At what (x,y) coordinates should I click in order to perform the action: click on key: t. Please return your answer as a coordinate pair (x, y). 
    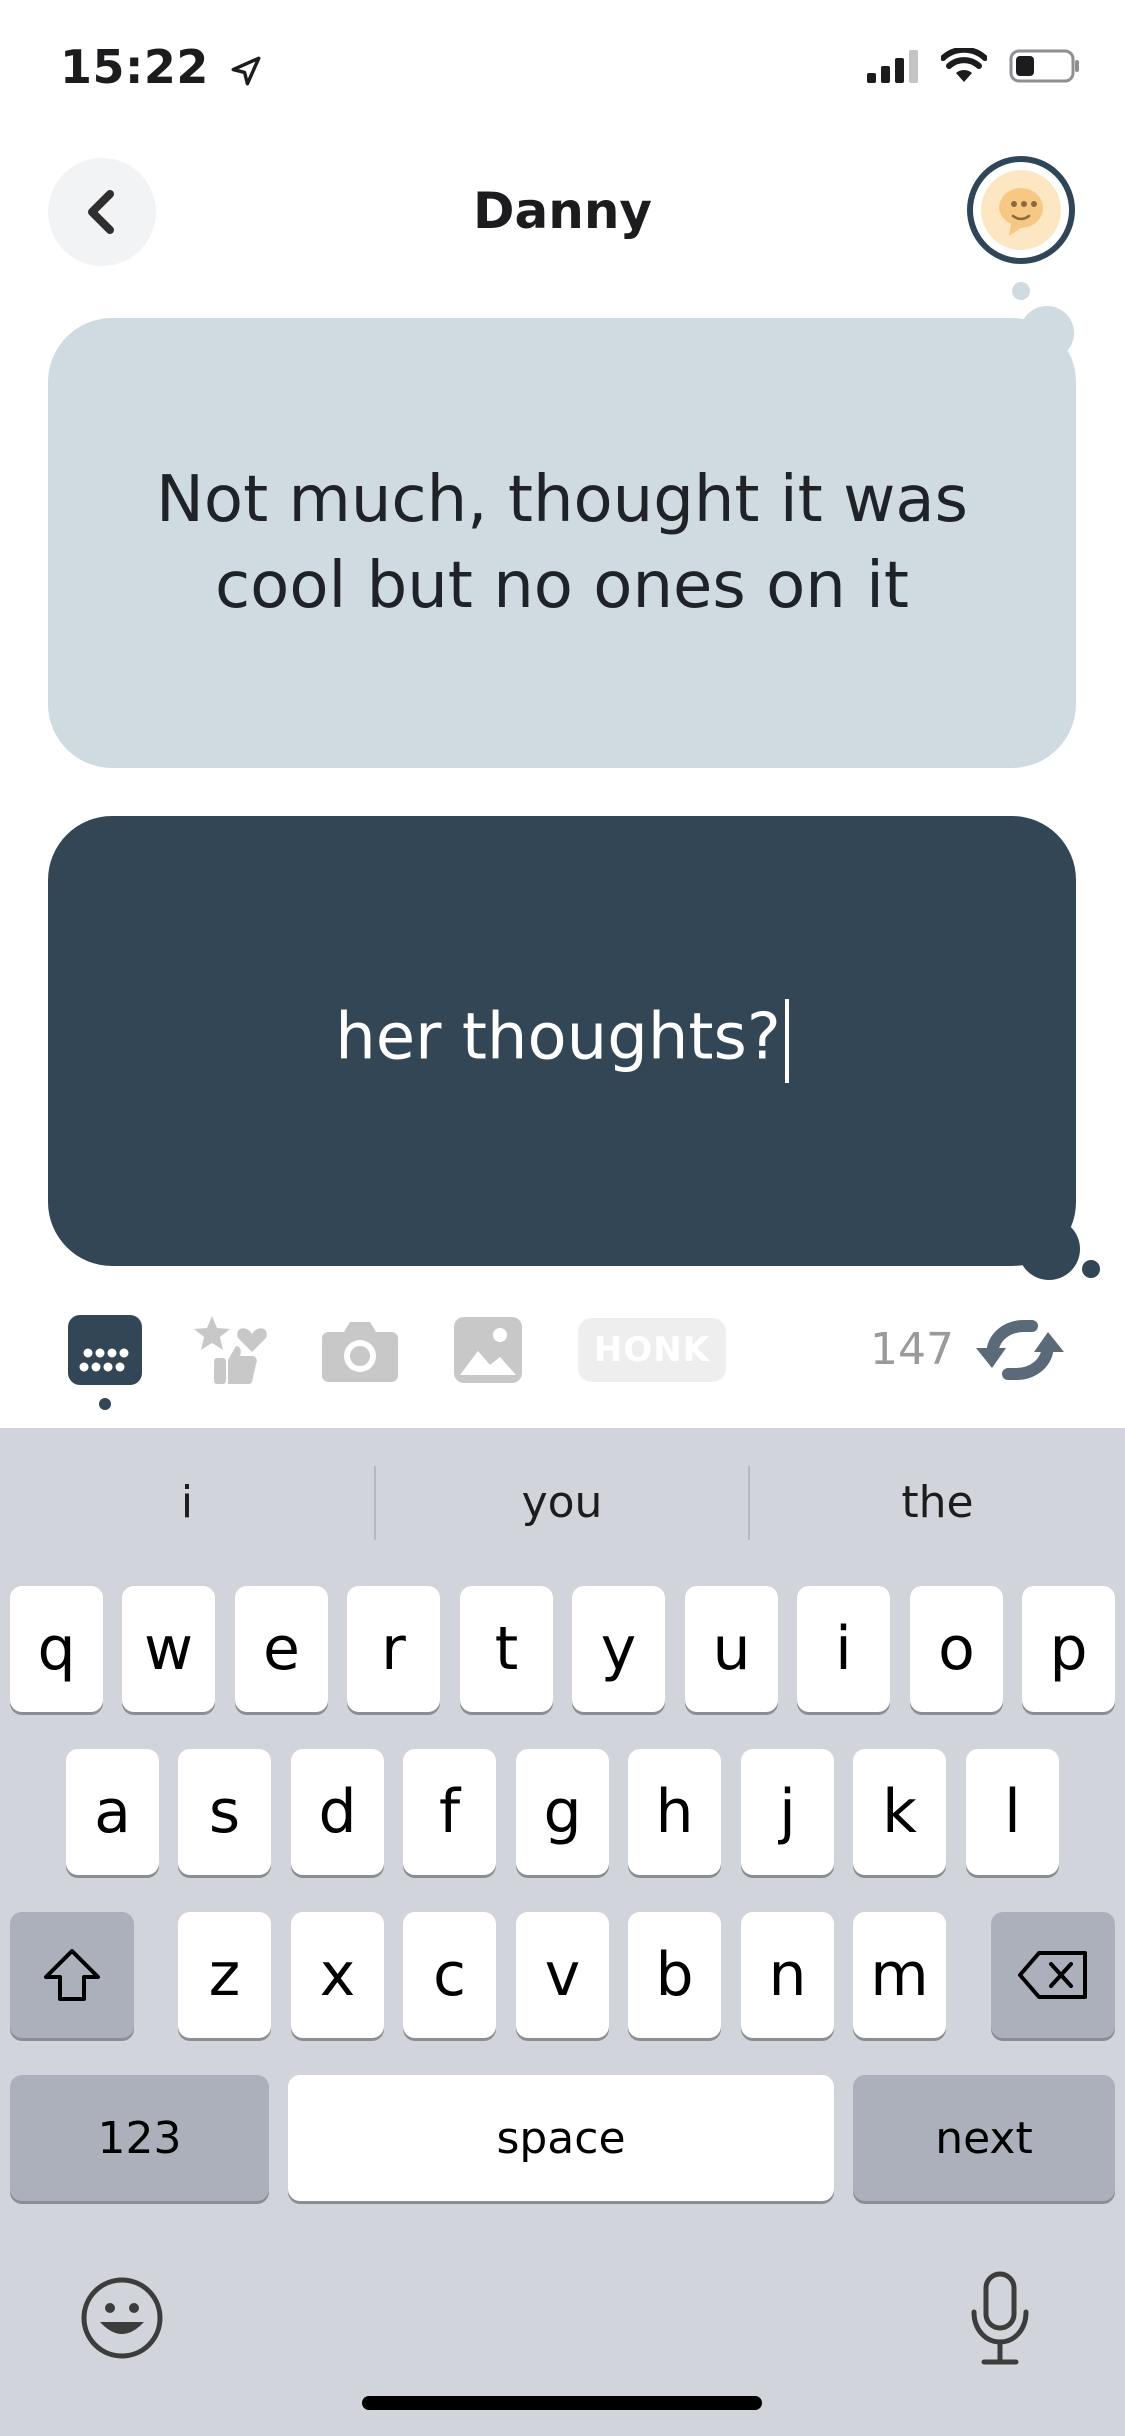
    Looking at the image, I should click on (506, 1649).